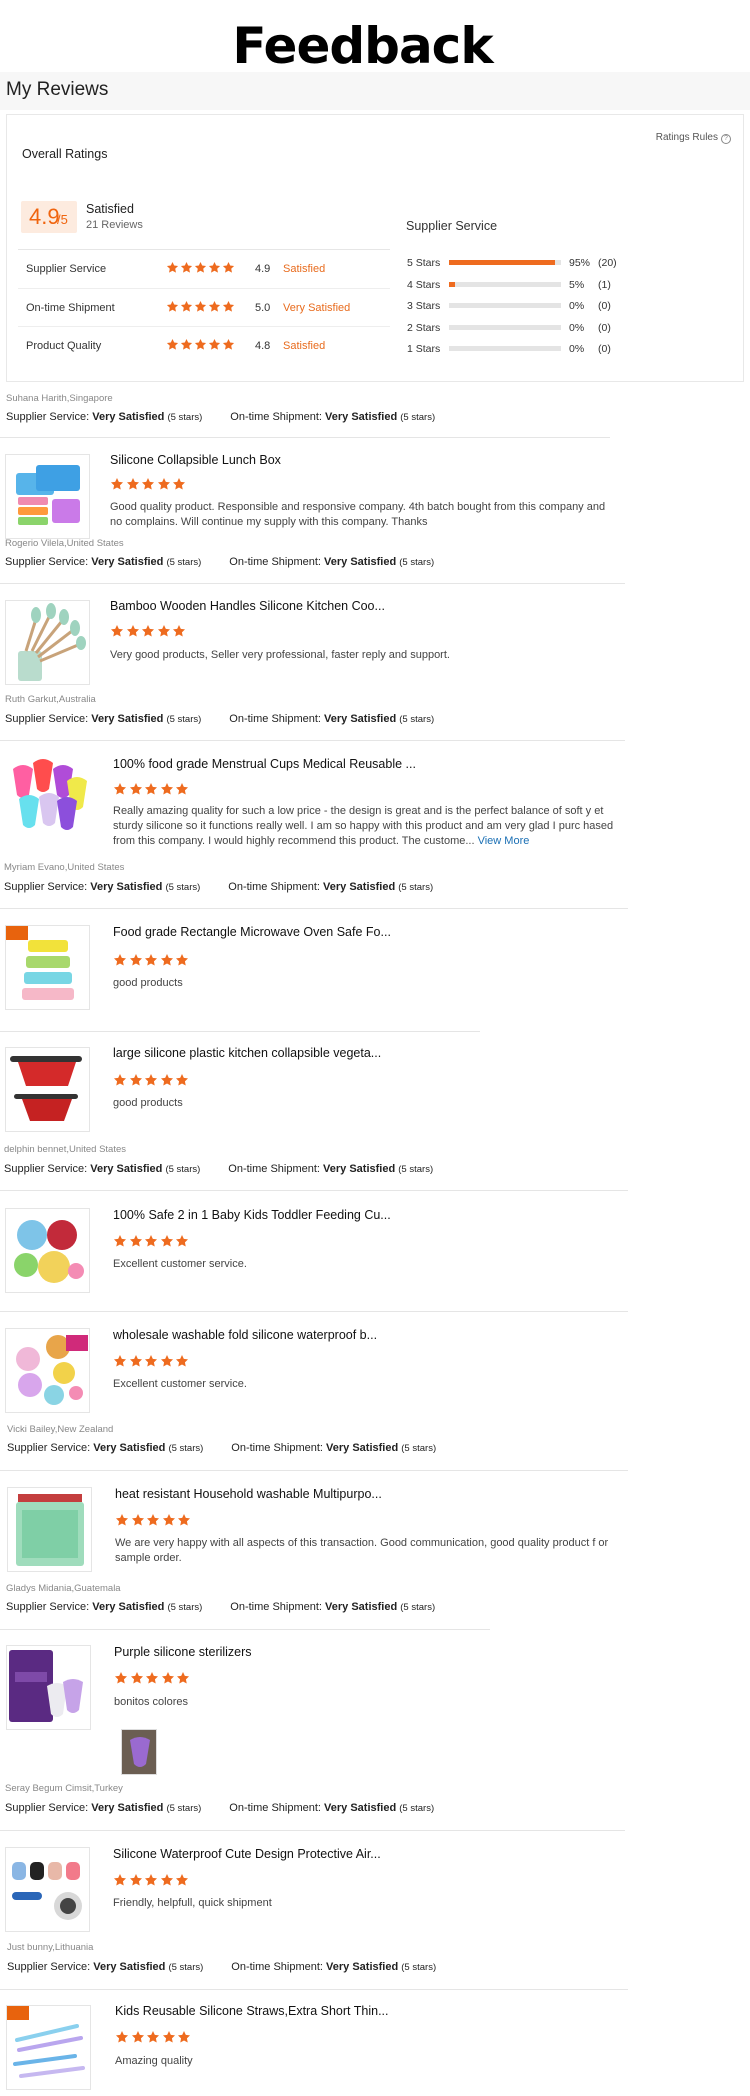 Image resolution: width=750 pixels, height=2096 pixels. I want to click on review-text: Friendly, helpfull, quick shipment, so click(192, 1903).